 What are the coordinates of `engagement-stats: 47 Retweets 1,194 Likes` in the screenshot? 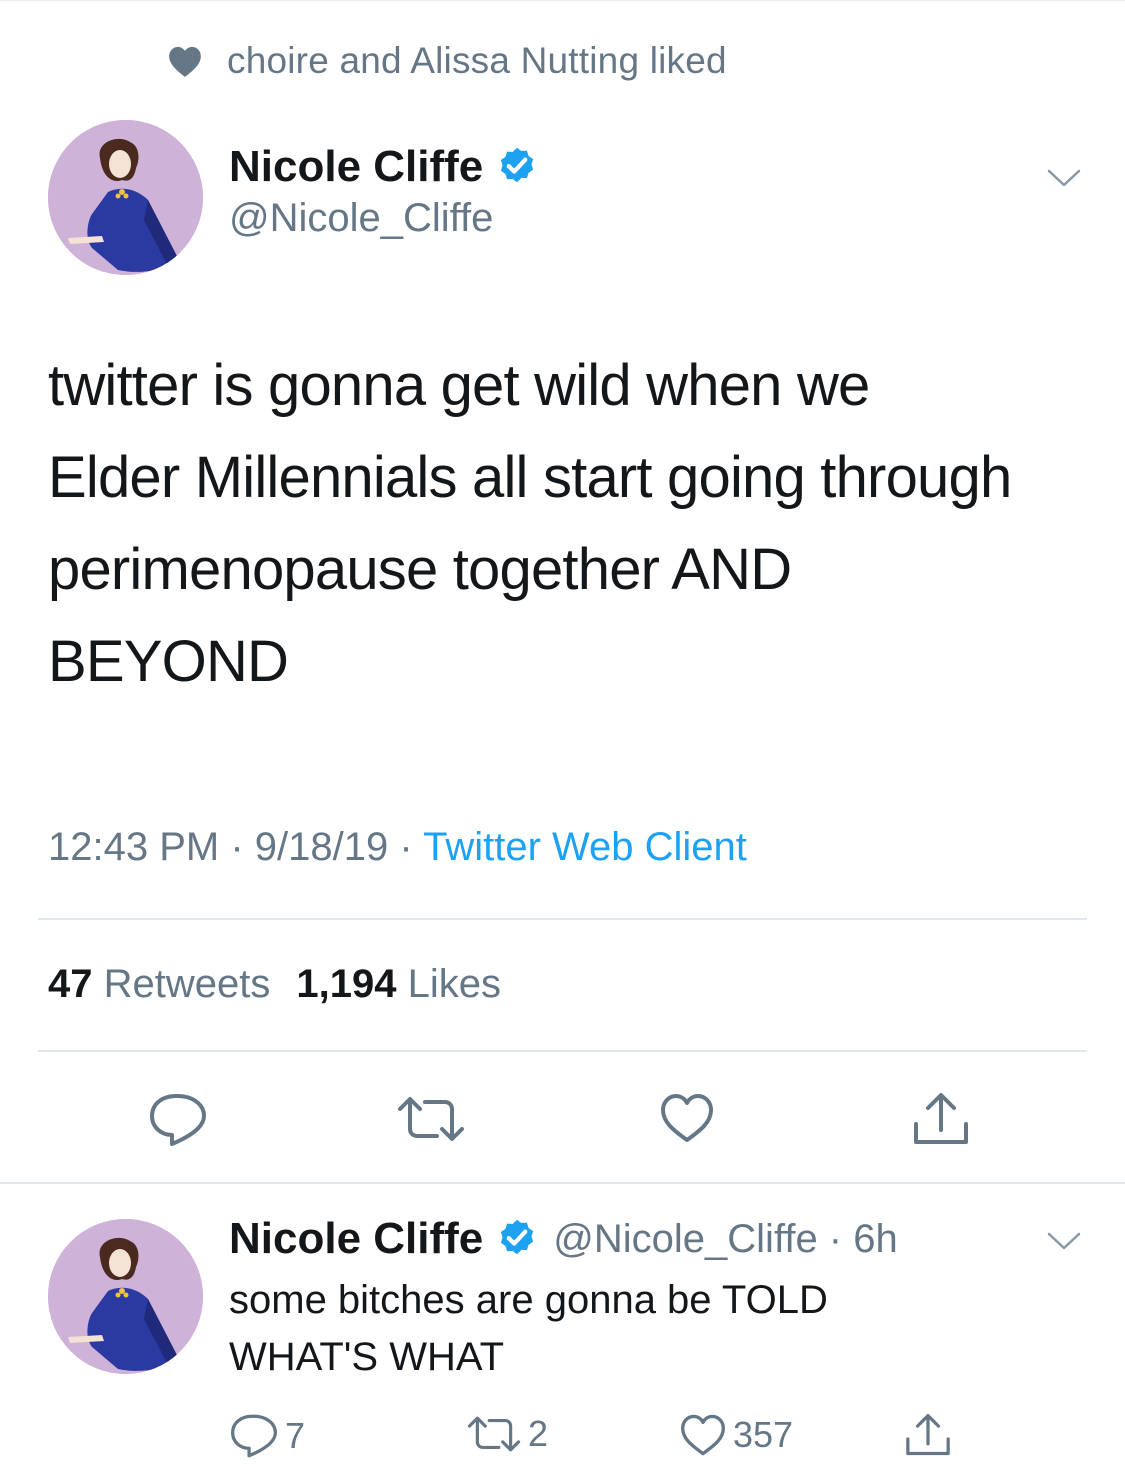 It's located at (274, 984).